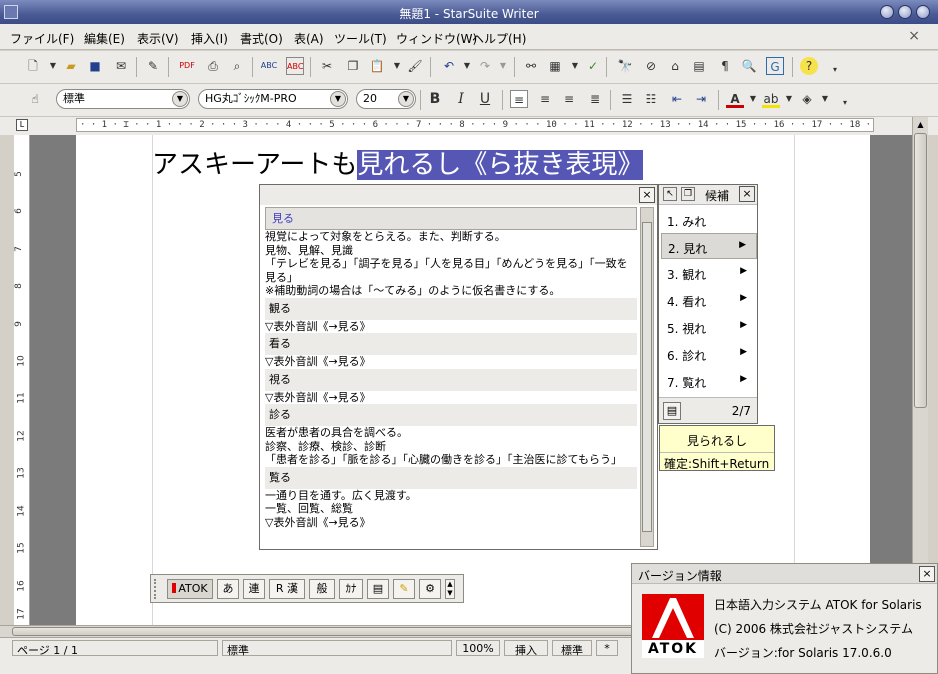 This screenshot has width=938, height=674. What do you see at coordinates (157, 589) in the screenshot?
I see `palette-grip` at bounding box center [157, 589].